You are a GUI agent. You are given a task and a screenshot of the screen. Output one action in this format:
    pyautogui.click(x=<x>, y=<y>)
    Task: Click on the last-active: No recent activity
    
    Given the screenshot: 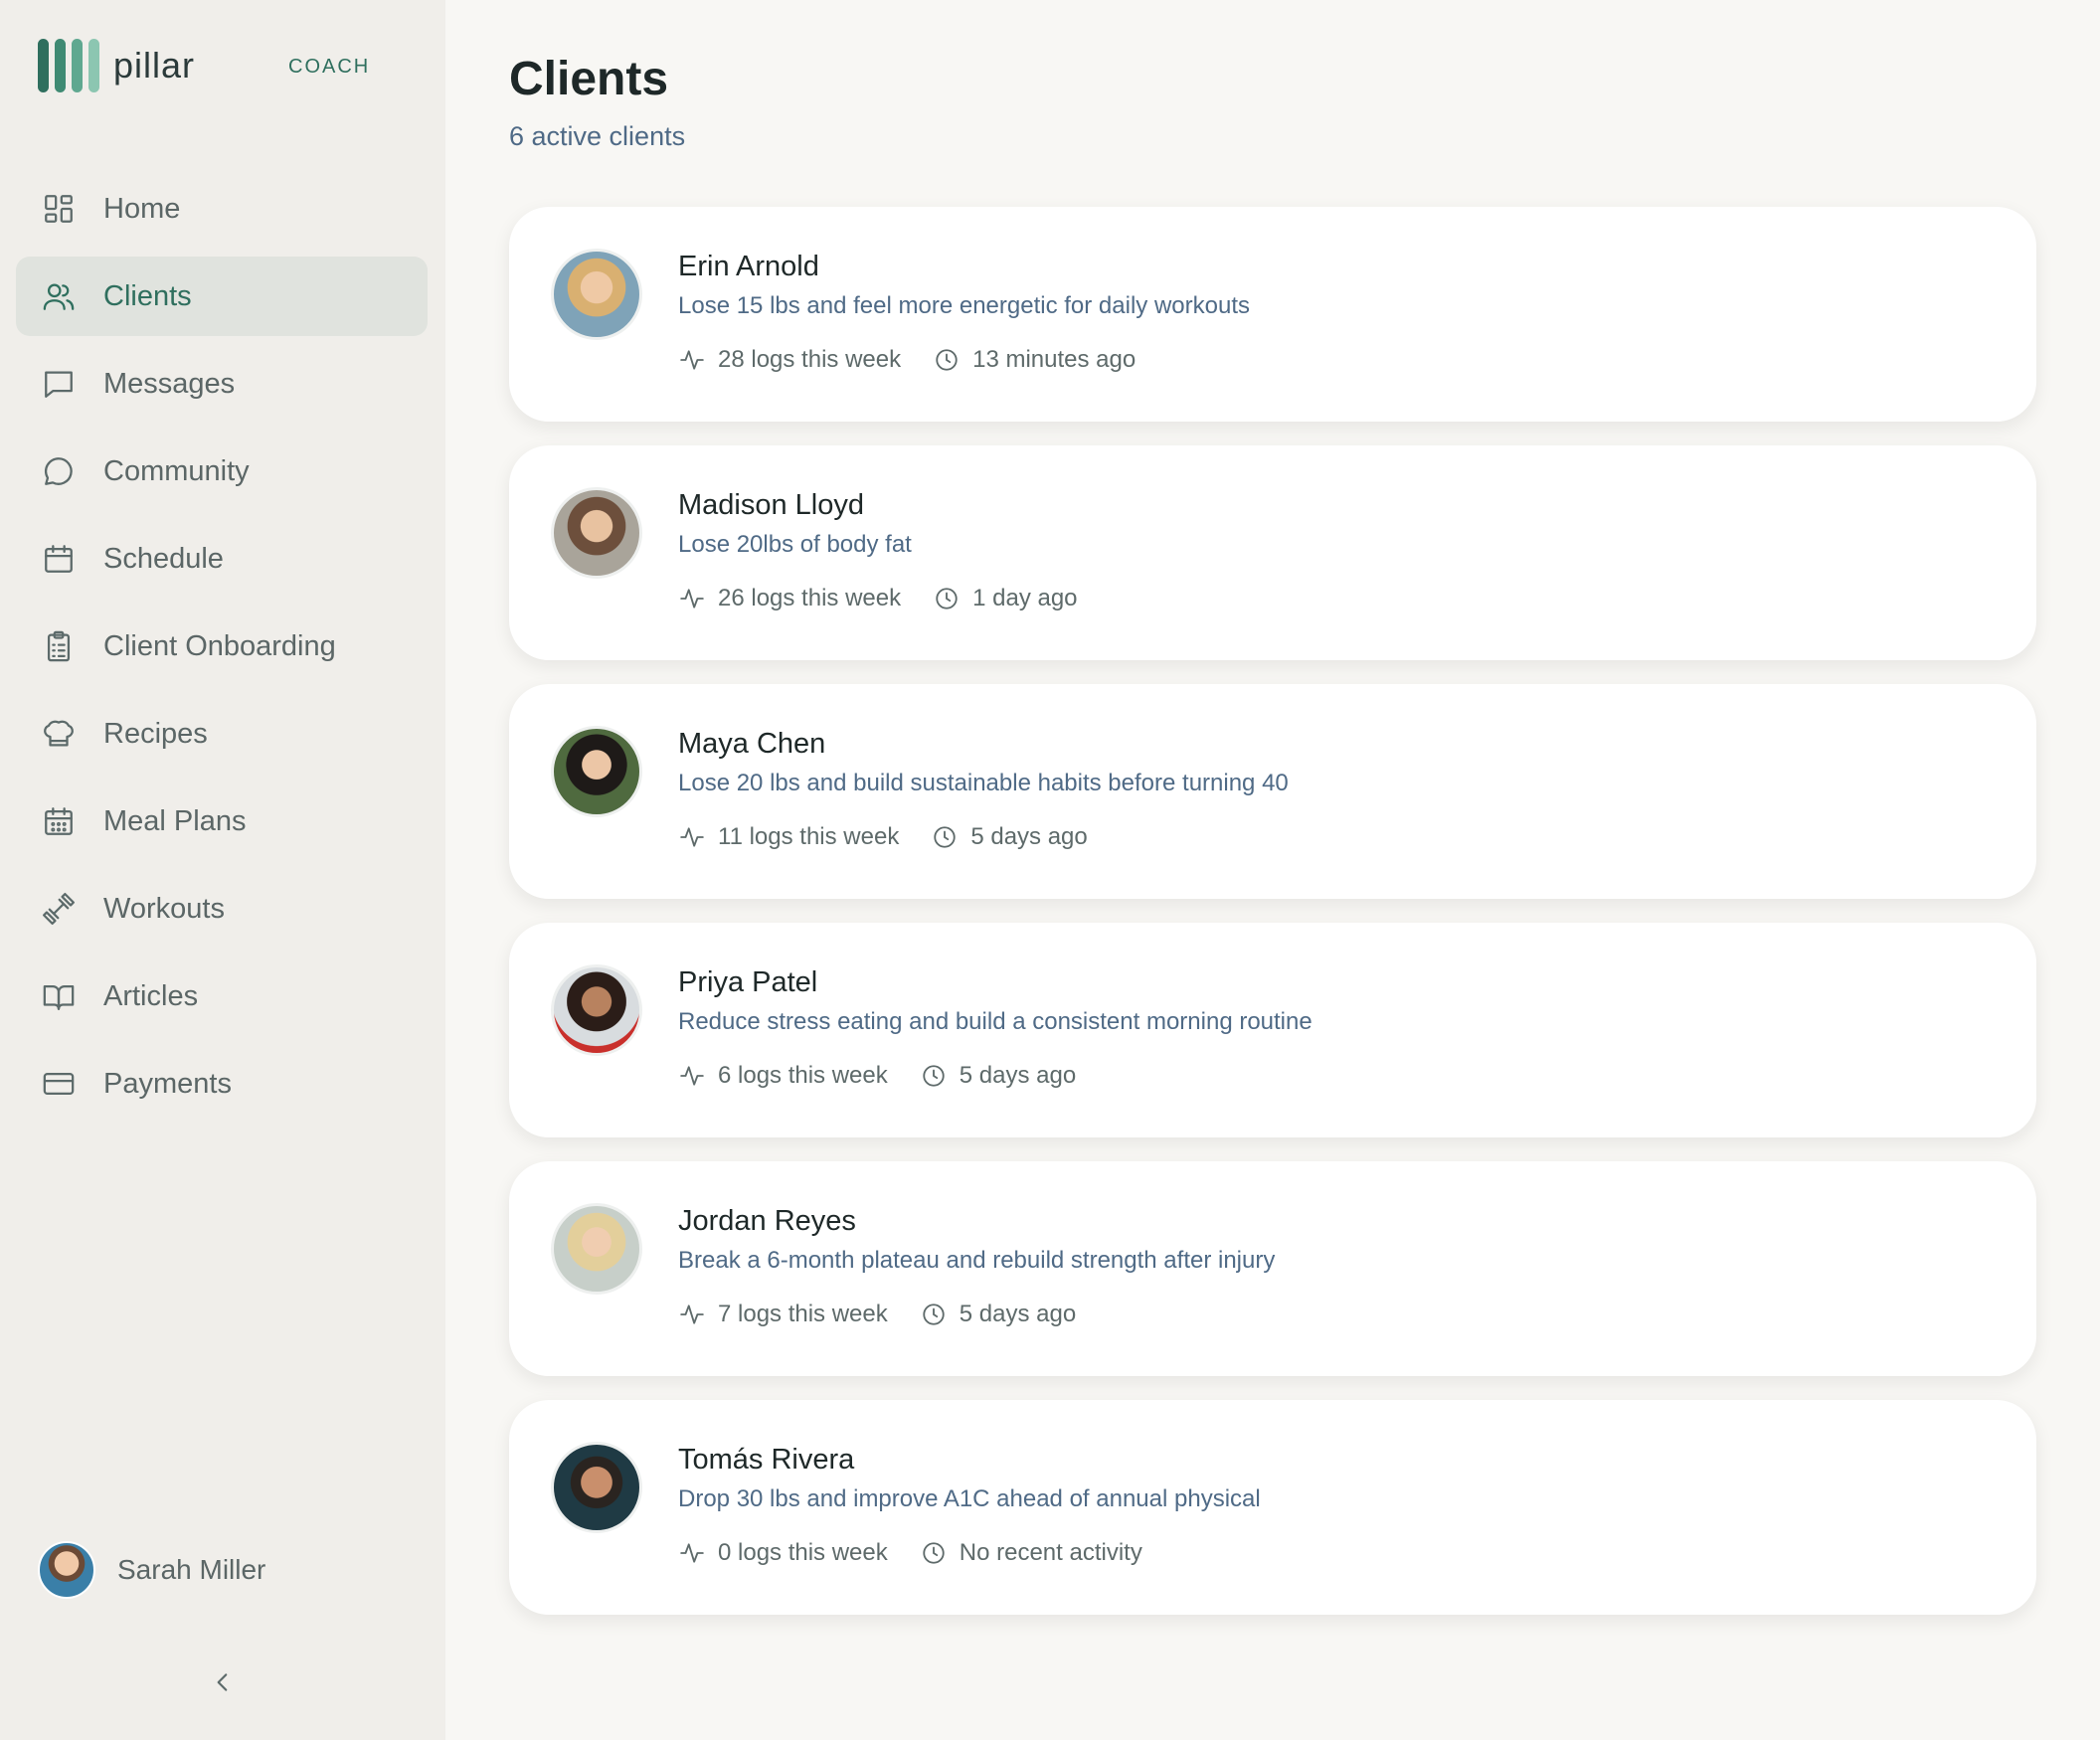 What is the action you would take?
    pyautogui.click(x=1031, y=1553)
    